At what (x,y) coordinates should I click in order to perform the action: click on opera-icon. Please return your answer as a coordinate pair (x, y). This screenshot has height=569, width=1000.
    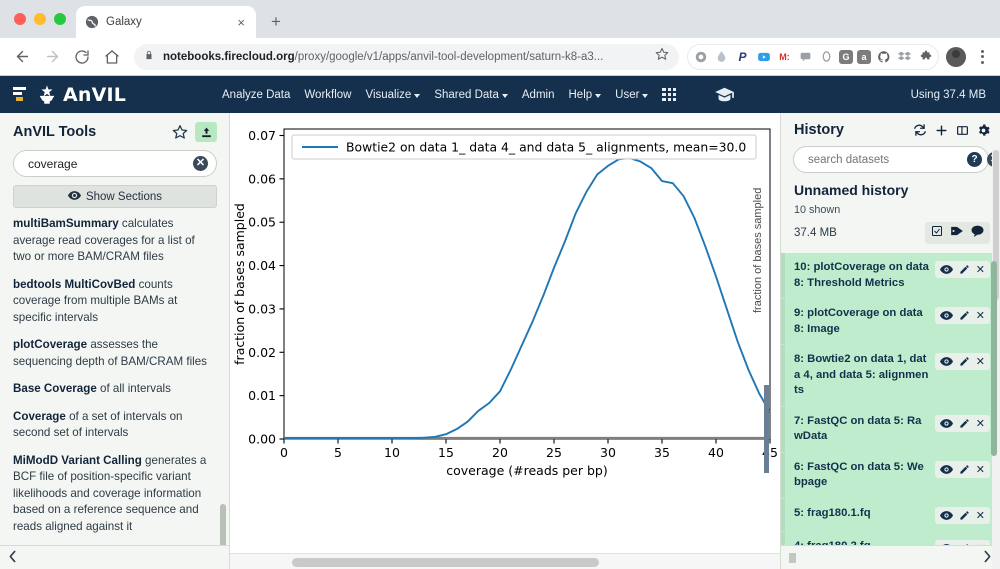
    Looking at the image, I should click on (826, 56).